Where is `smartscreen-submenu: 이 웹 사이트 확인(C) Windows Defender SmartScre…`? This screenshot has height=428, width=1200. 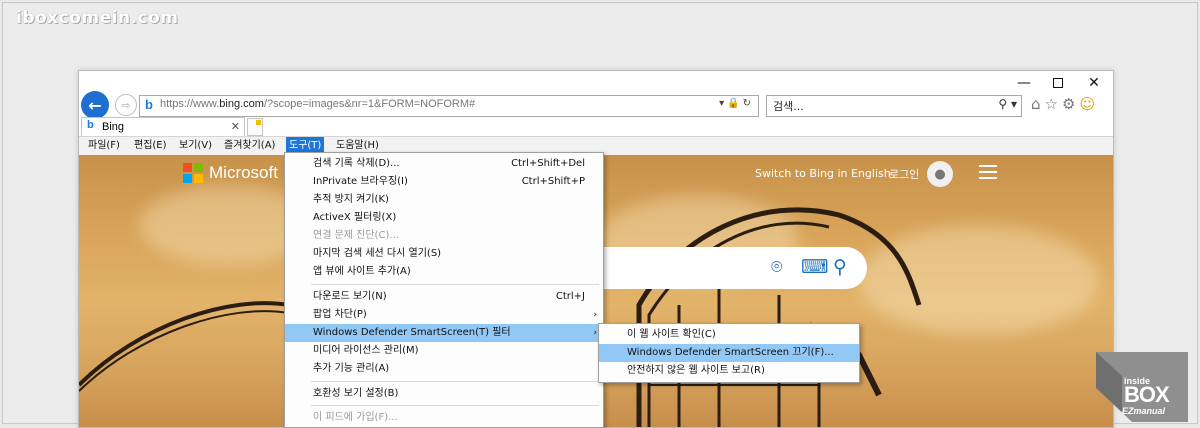 smartscreen-submenu: 이 웹 사이트 확인(C) Windows Defender SmartScre… is located at coordinates (729, 353).